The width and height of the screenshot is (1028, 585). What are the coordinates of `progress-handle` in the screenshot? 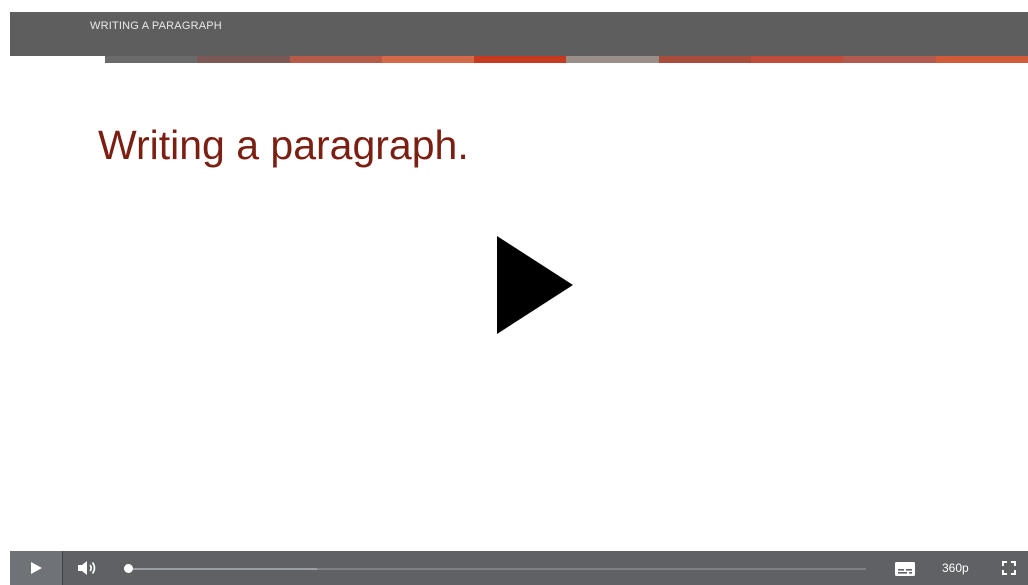 It's located at (129, 568).